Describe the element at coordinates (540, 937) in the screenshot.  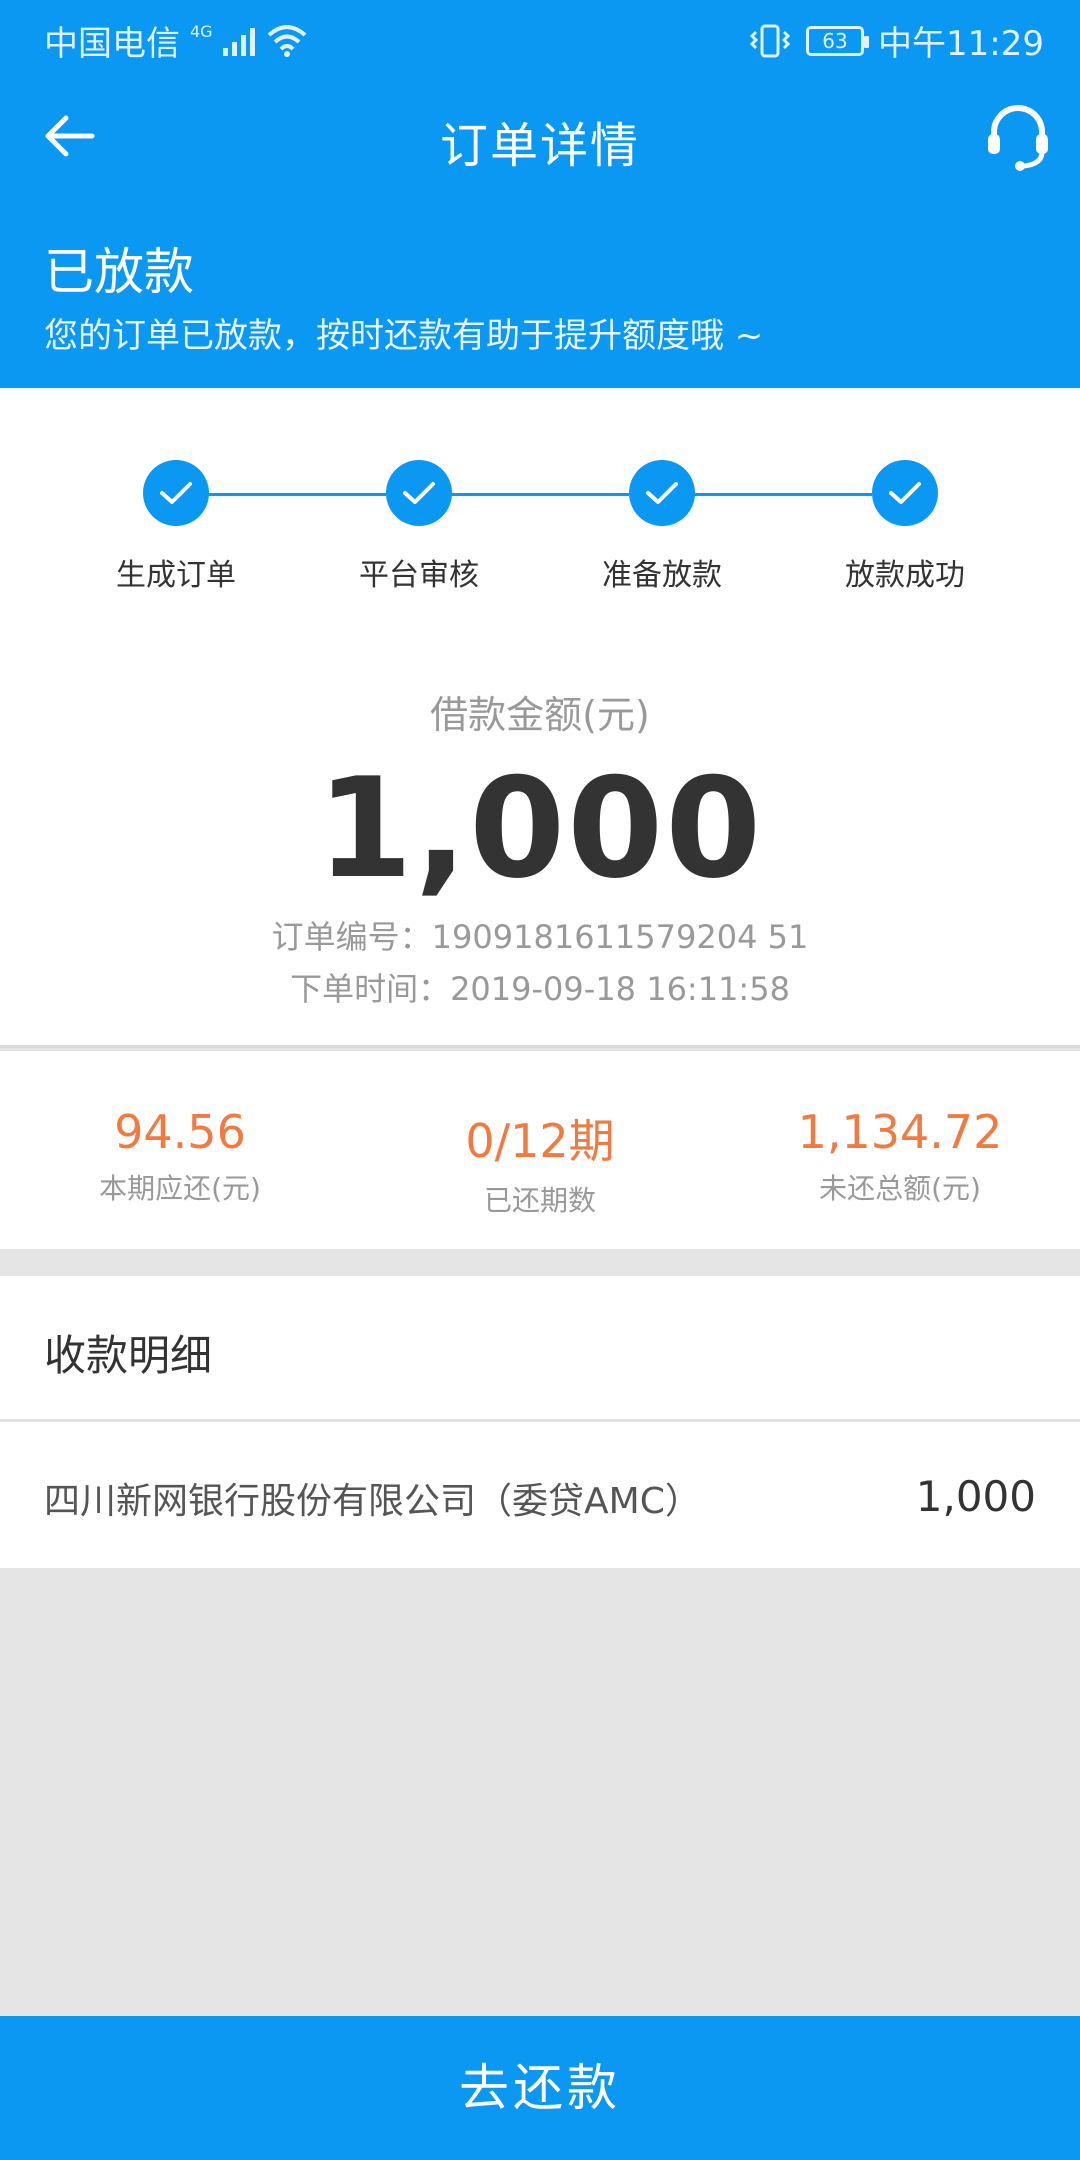
I see `order-number: 订单编号：1909181611579204 51` at that location.